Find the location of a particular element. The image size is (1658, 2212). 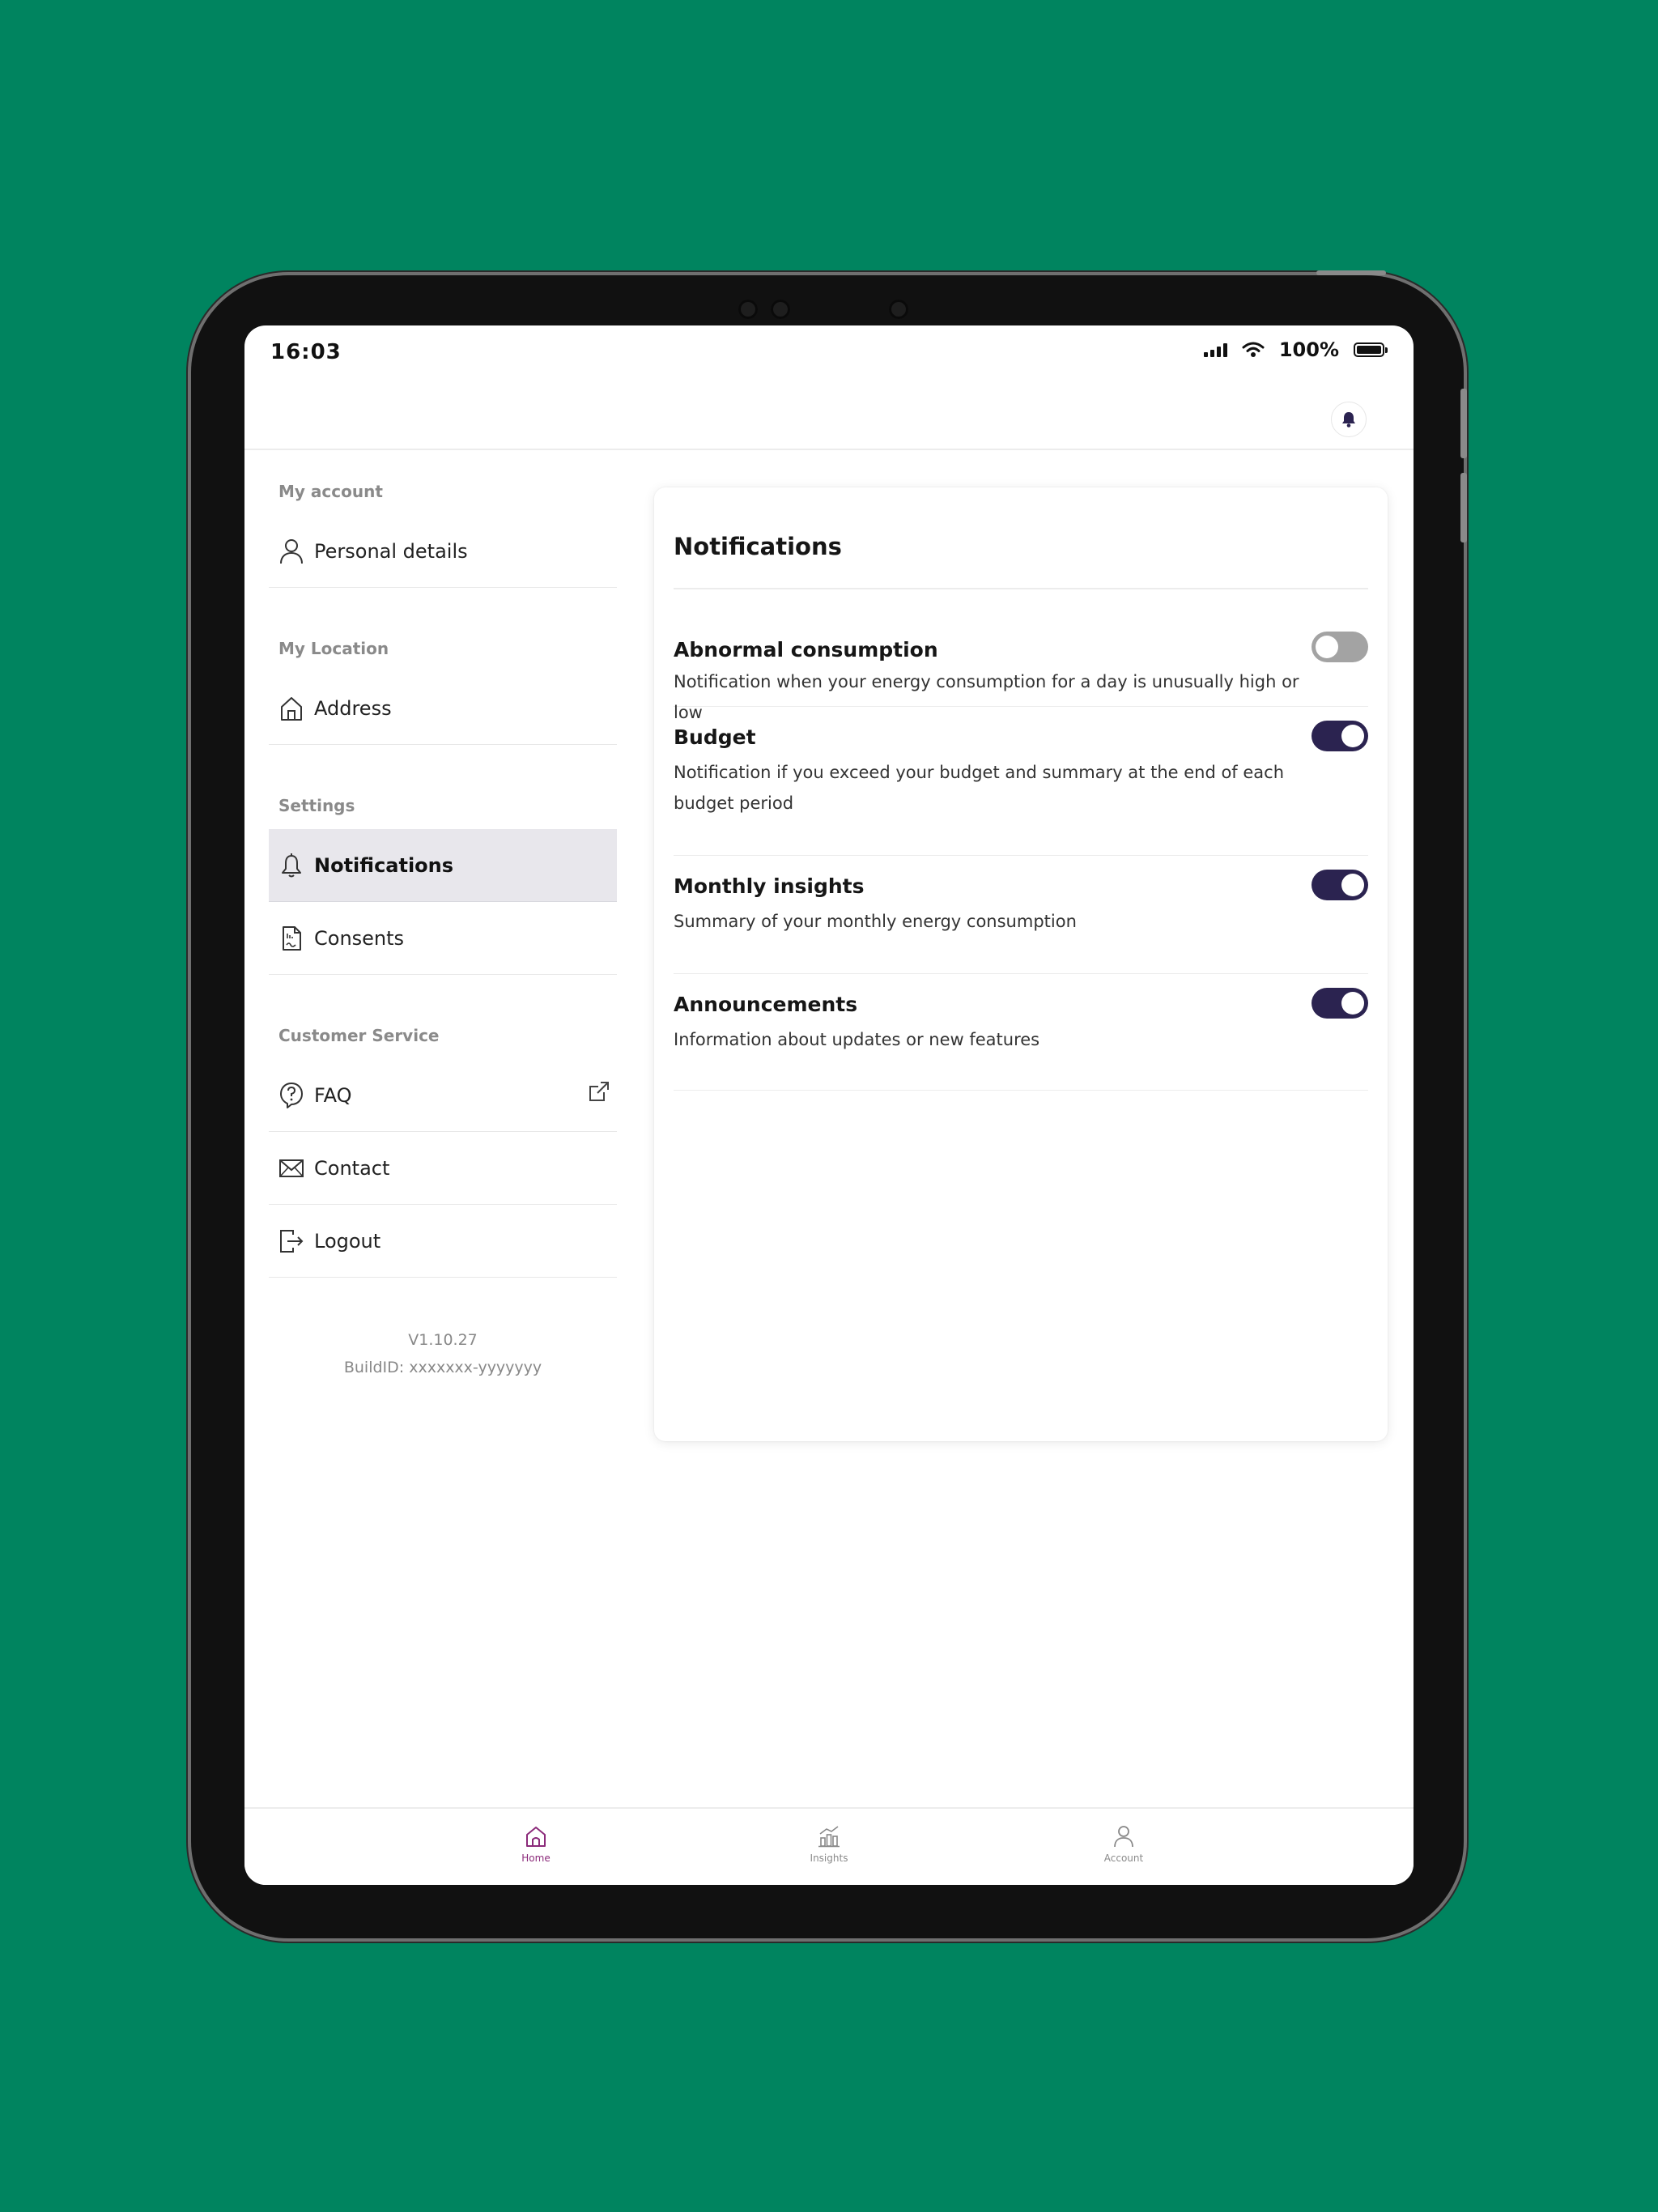

toggle-monthly-insights is located at coordinates (1340, 885).